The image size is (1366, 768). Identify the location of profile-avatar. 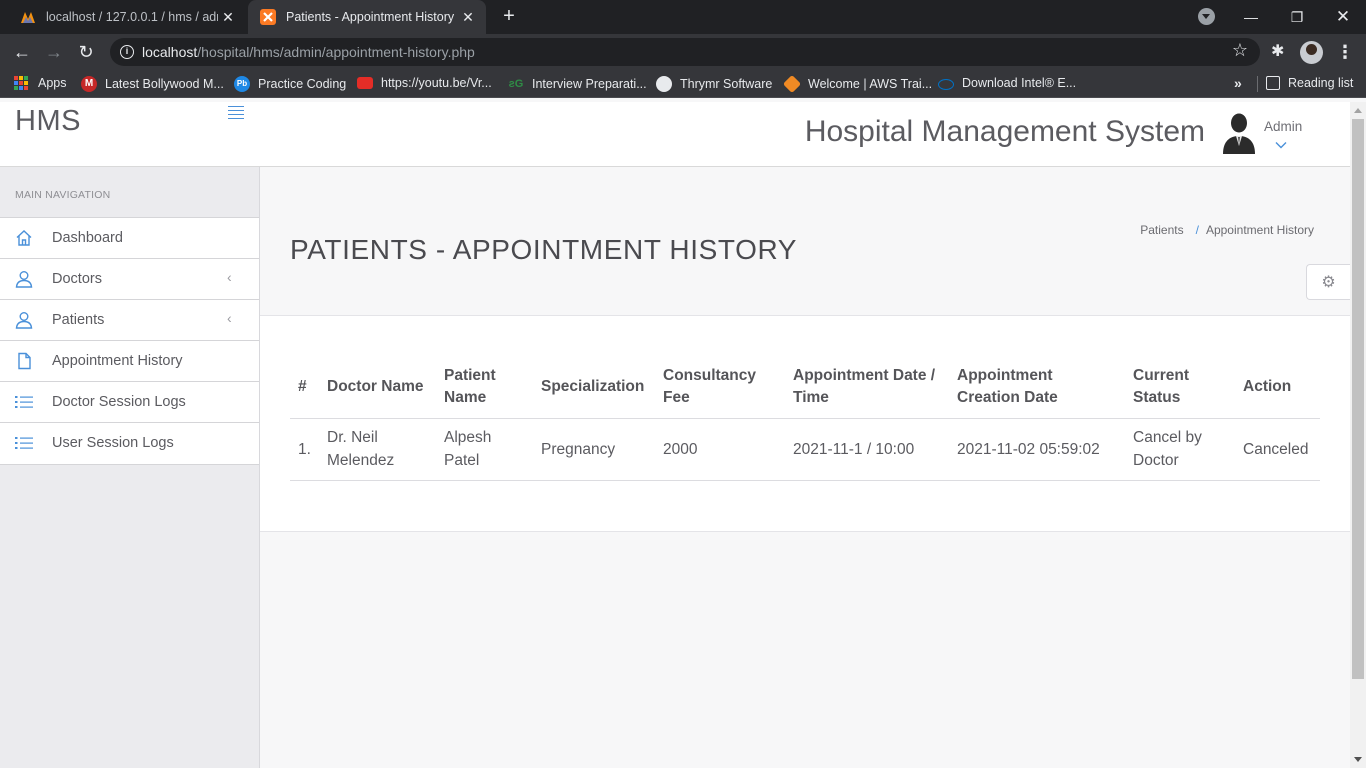
(1311, 52).